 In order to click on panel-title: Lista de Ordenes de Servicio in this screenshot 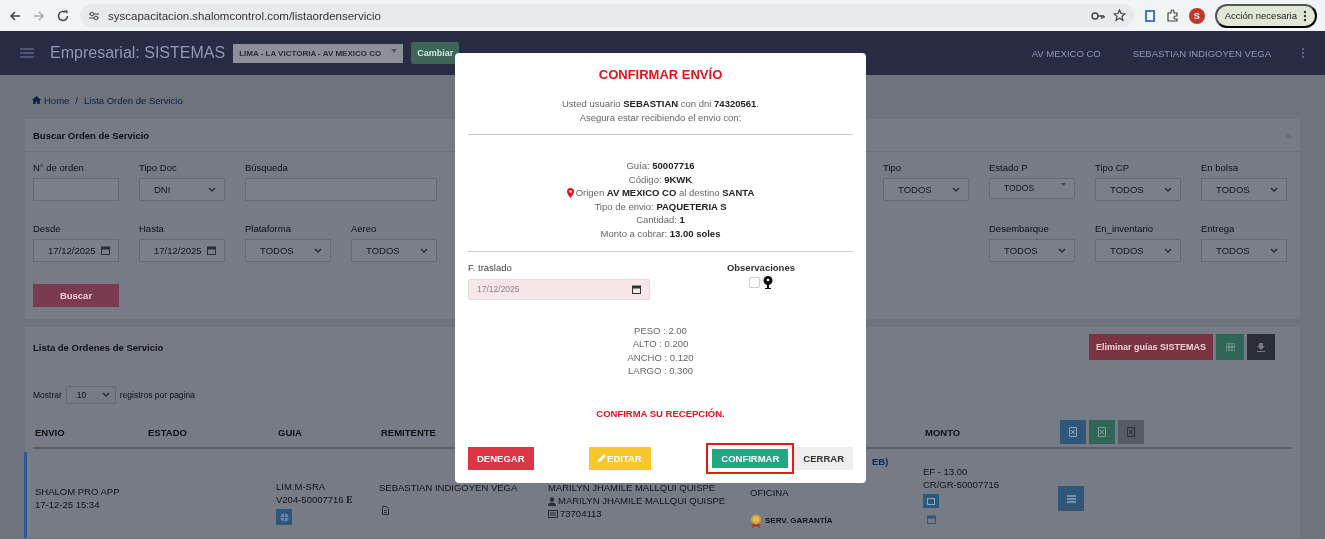, I will do `click(98, 347)`.